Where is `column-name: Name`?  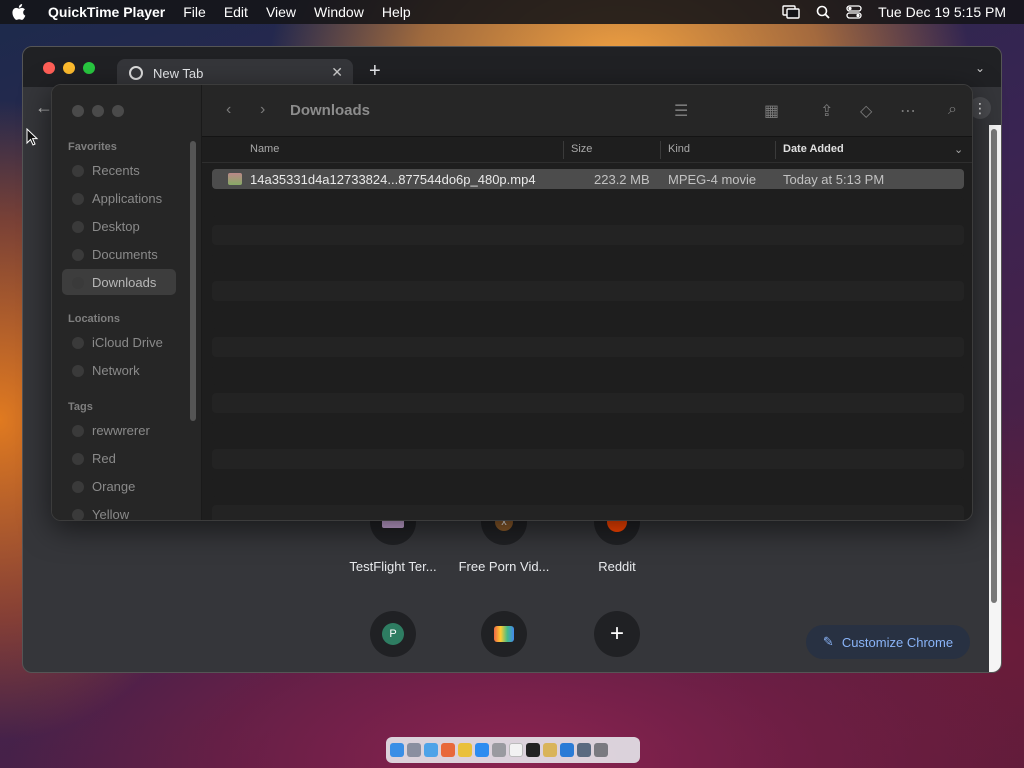 column-name: Name is located at coordinates (264, 149).